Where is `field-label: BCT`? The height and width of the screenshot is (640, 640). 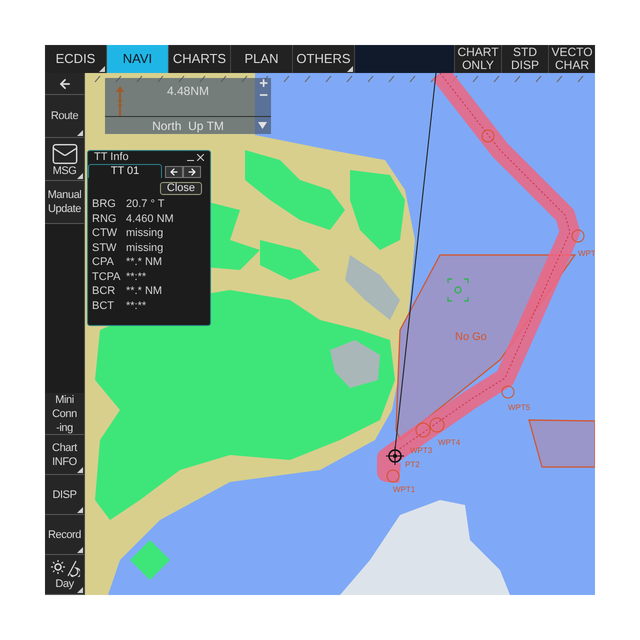
field-label: BCT is located at coordinates (103, 306).